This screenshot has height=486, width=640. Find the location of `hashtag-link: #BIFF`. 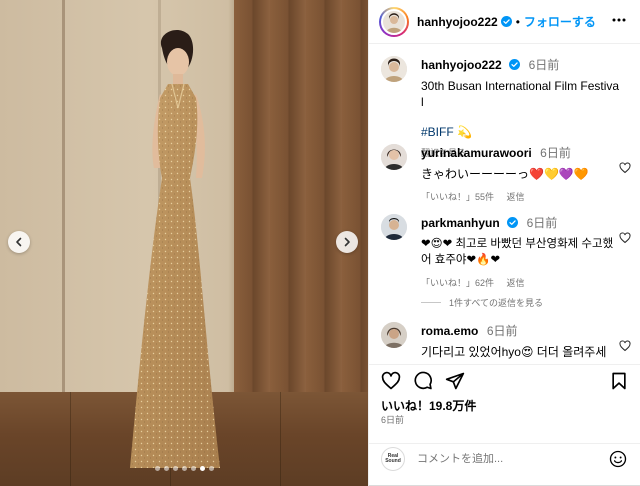

hashtag-link: #BIFF is located at coordinates (437, 132).